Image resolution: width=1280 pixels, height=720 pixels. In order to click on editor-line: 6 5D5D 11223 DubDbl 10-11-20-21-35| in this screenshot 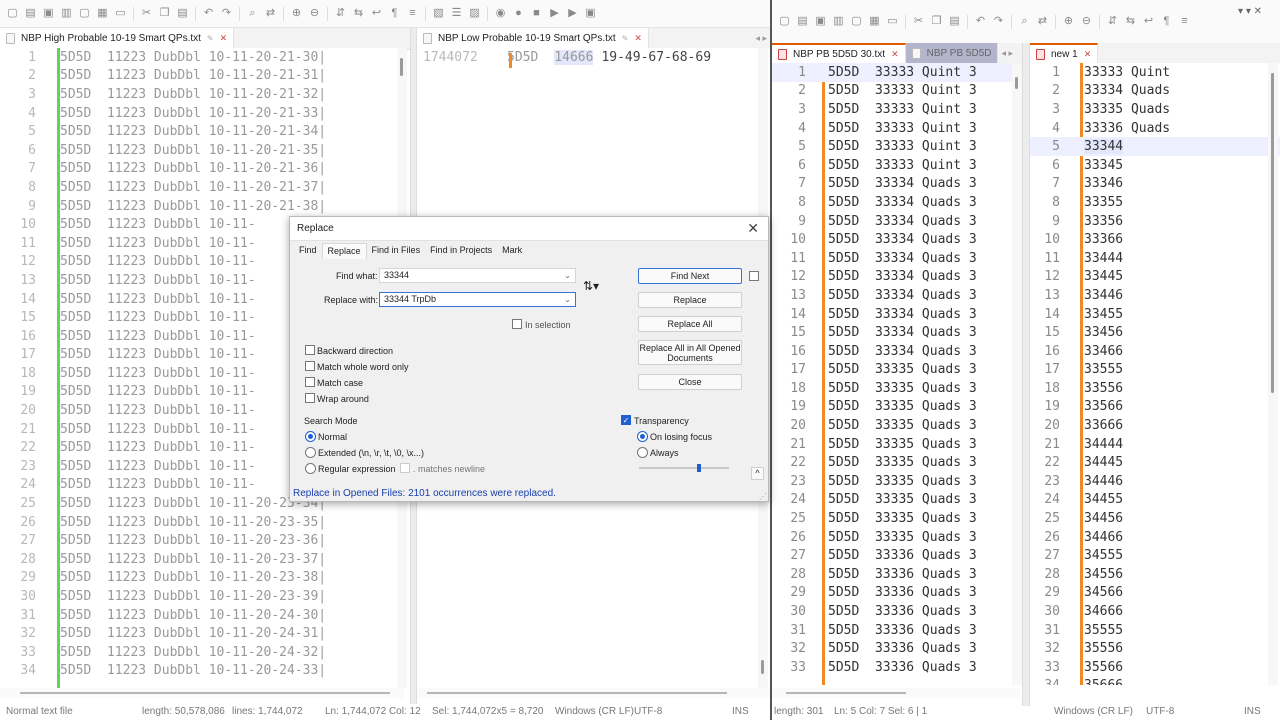, I will do `click(202, 150)`.